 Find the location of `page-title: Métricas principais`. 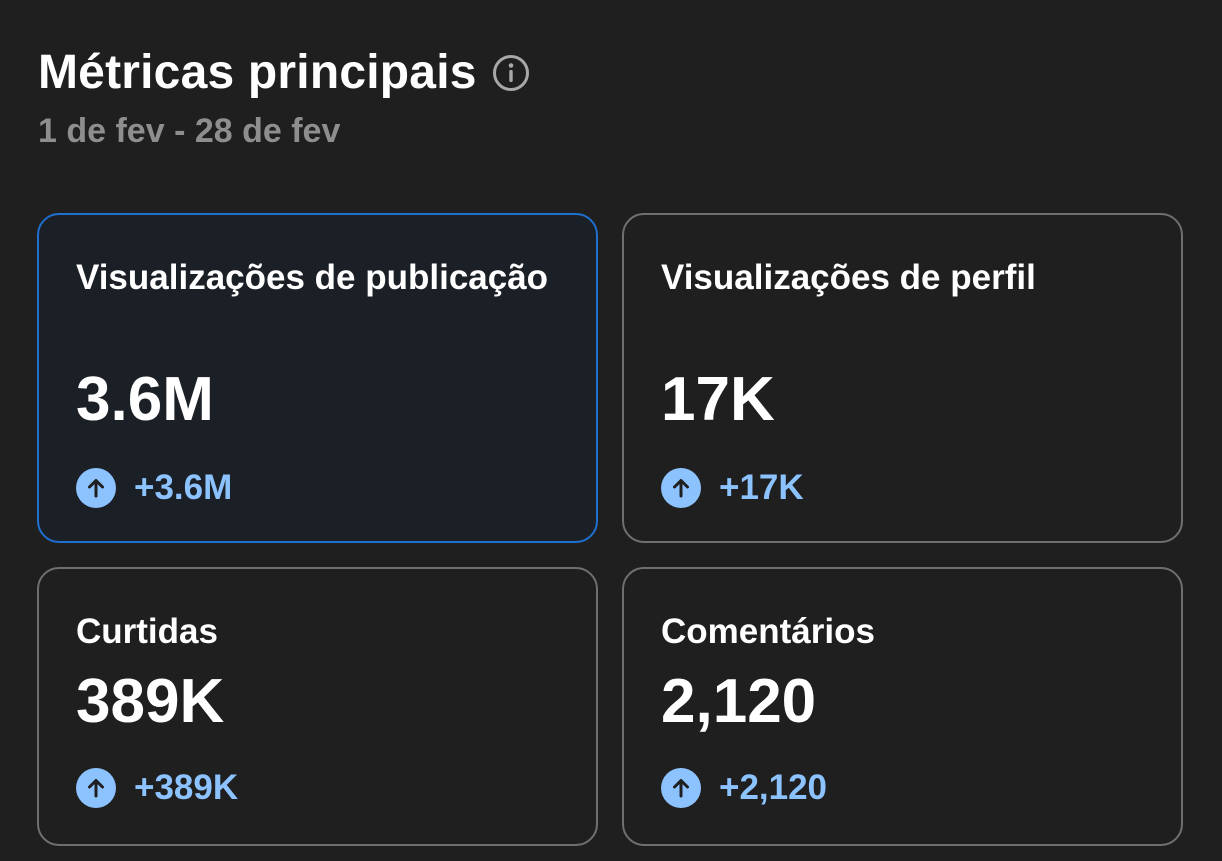

page-title: Métricas principais is located at coordinates (257, 72).